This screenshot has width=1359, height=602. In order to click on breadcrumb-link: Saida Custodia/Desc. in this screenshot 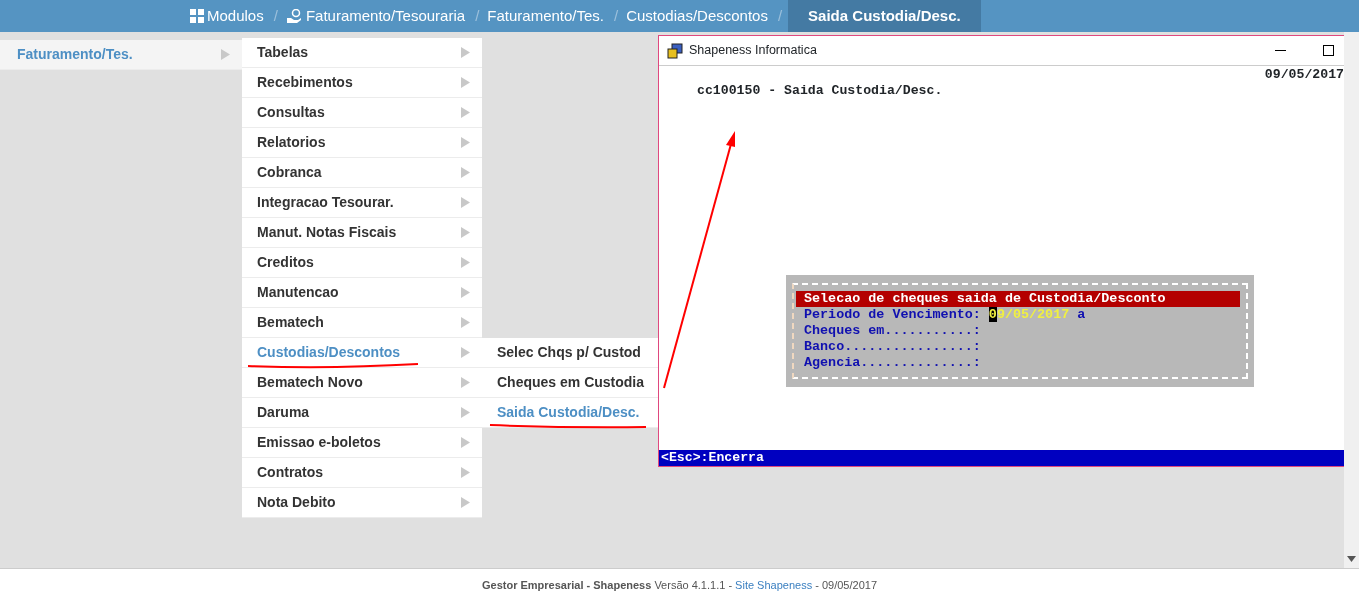, I will do `click(884, 16)`.